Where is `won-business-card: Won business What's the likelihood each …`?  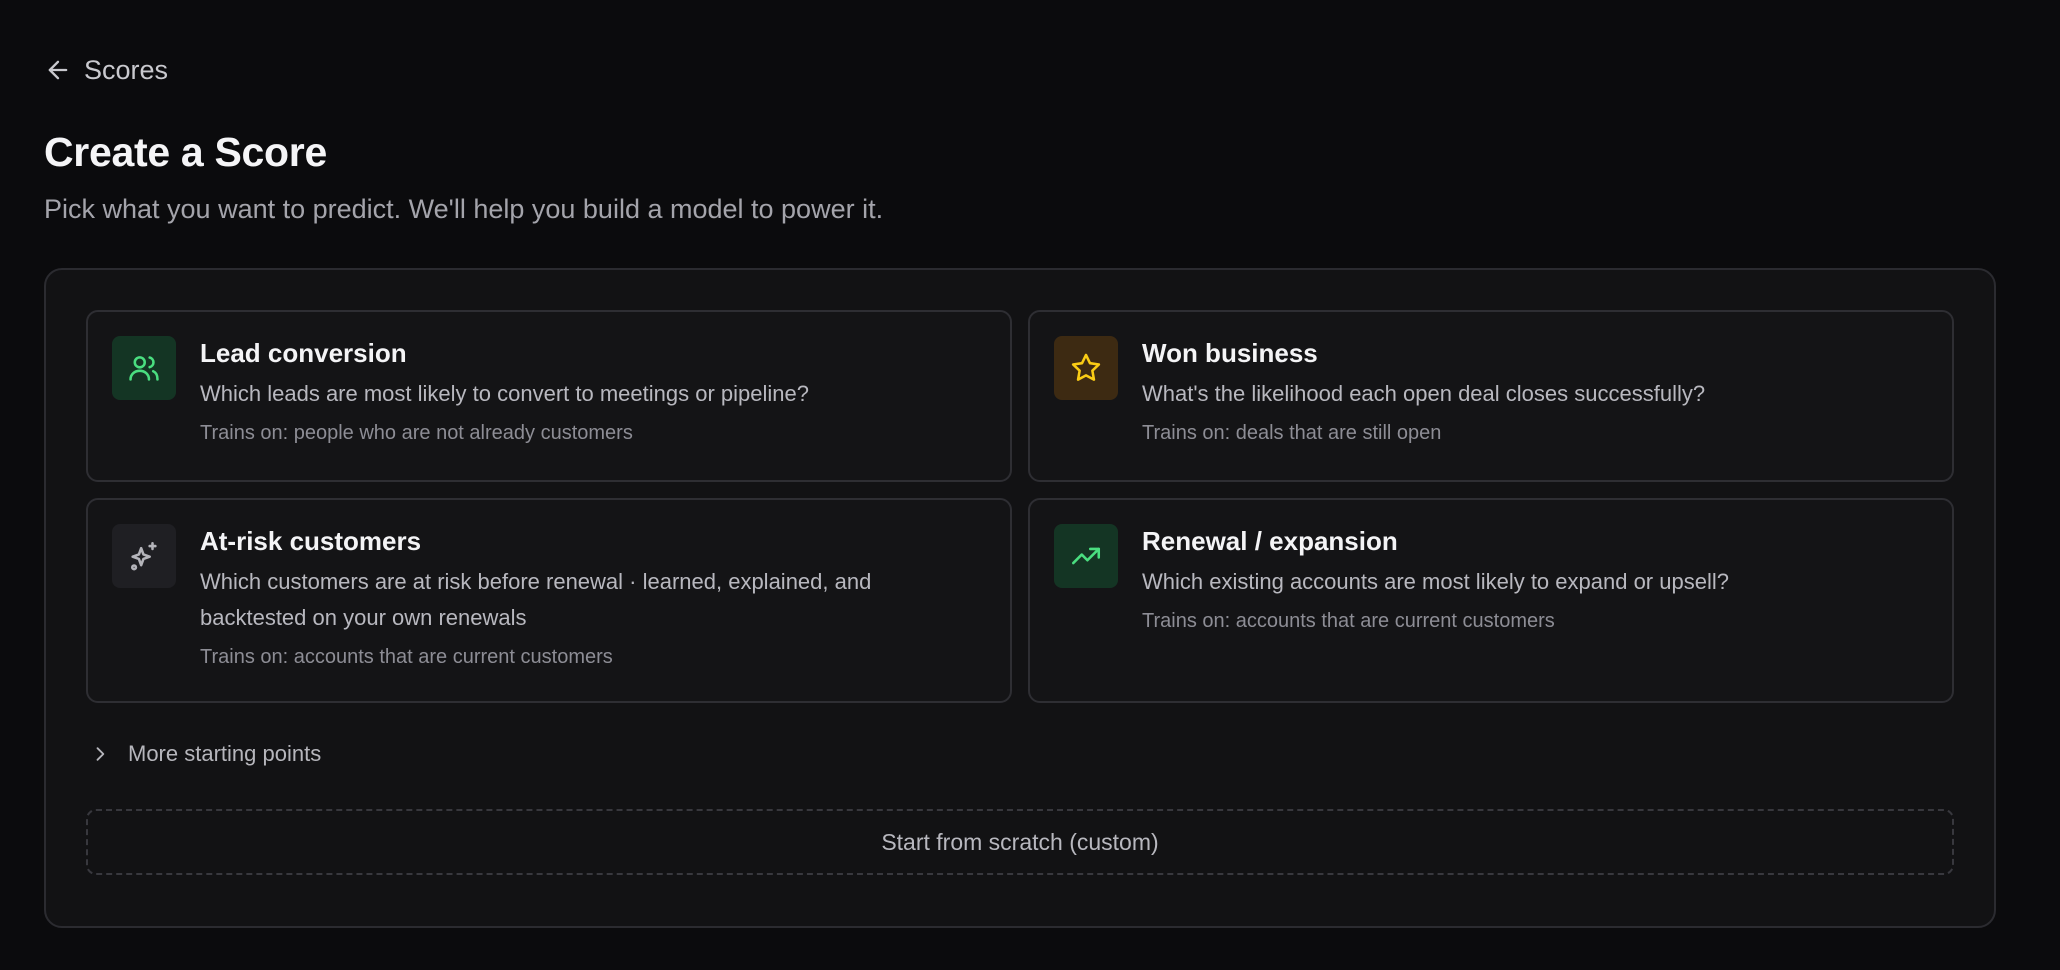
won-business-card: Won business What's the likelihood each … is located at coordinates (1491, 396).